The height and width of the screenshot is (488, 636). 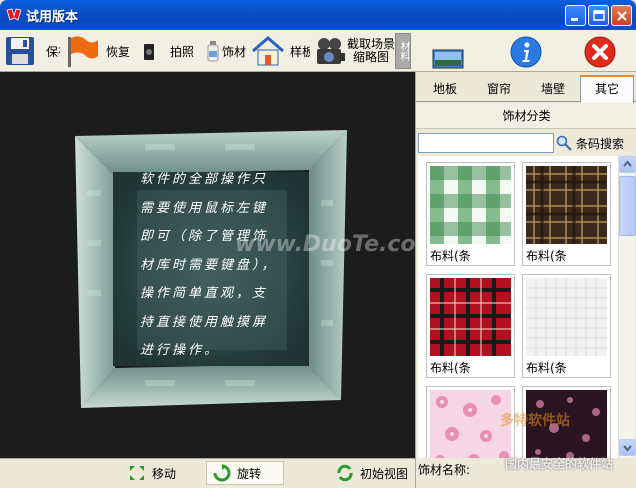 I want to click on rotate-icon, so click(x=222, y=473).